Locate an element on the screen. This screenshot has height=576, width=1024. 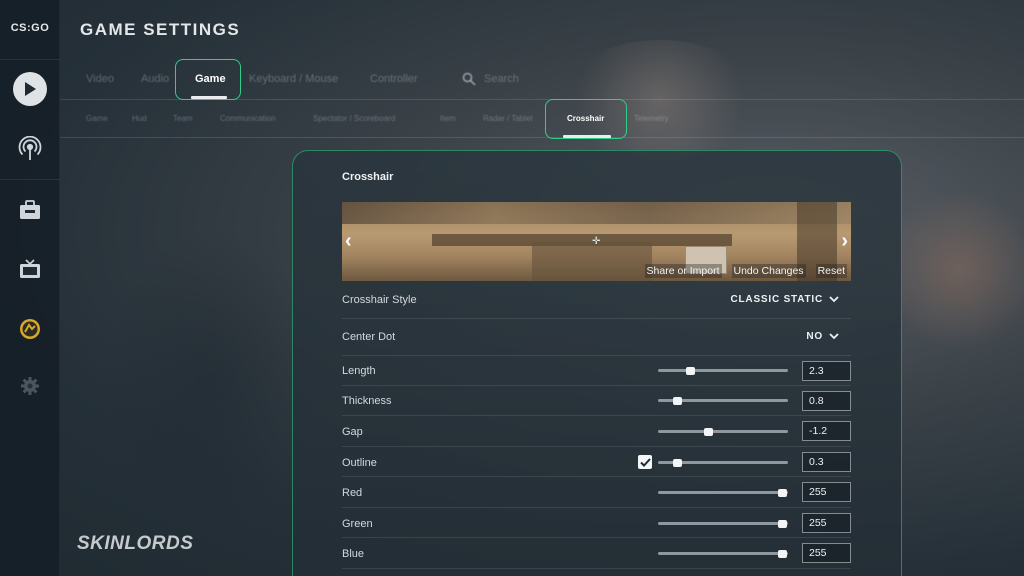
blue-value-input: 255 is located at coordinates (826, 553).